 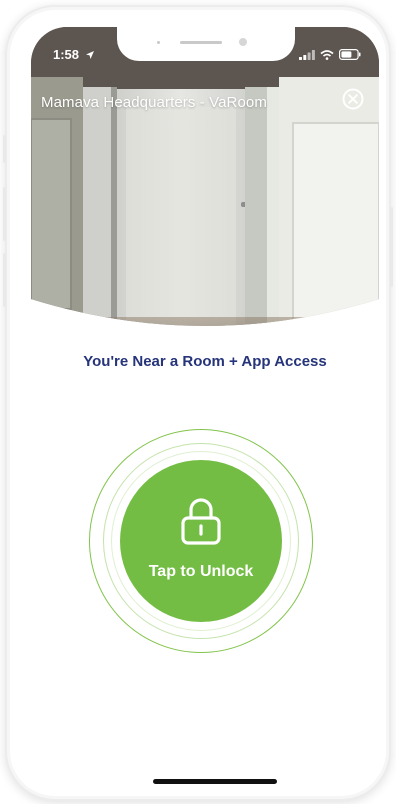 I want to click on speaker-grille, so click(x=201, y=42).